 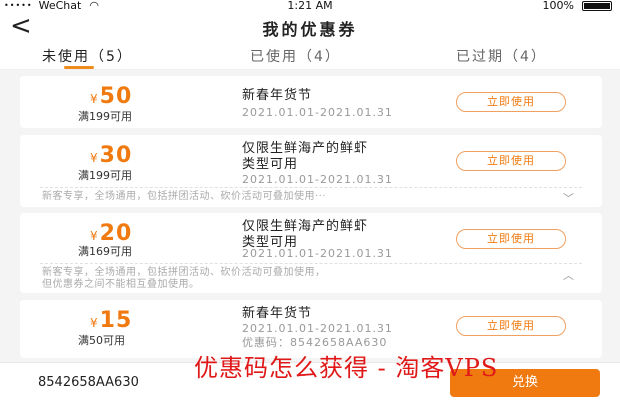 What do you see at coordinates (184, 196) in the screenshot?
I see `coupon-description: 新客专享，全场通用，包括拼团活动、砍价活动可叠加使用···` at bounding box center [184, 196].